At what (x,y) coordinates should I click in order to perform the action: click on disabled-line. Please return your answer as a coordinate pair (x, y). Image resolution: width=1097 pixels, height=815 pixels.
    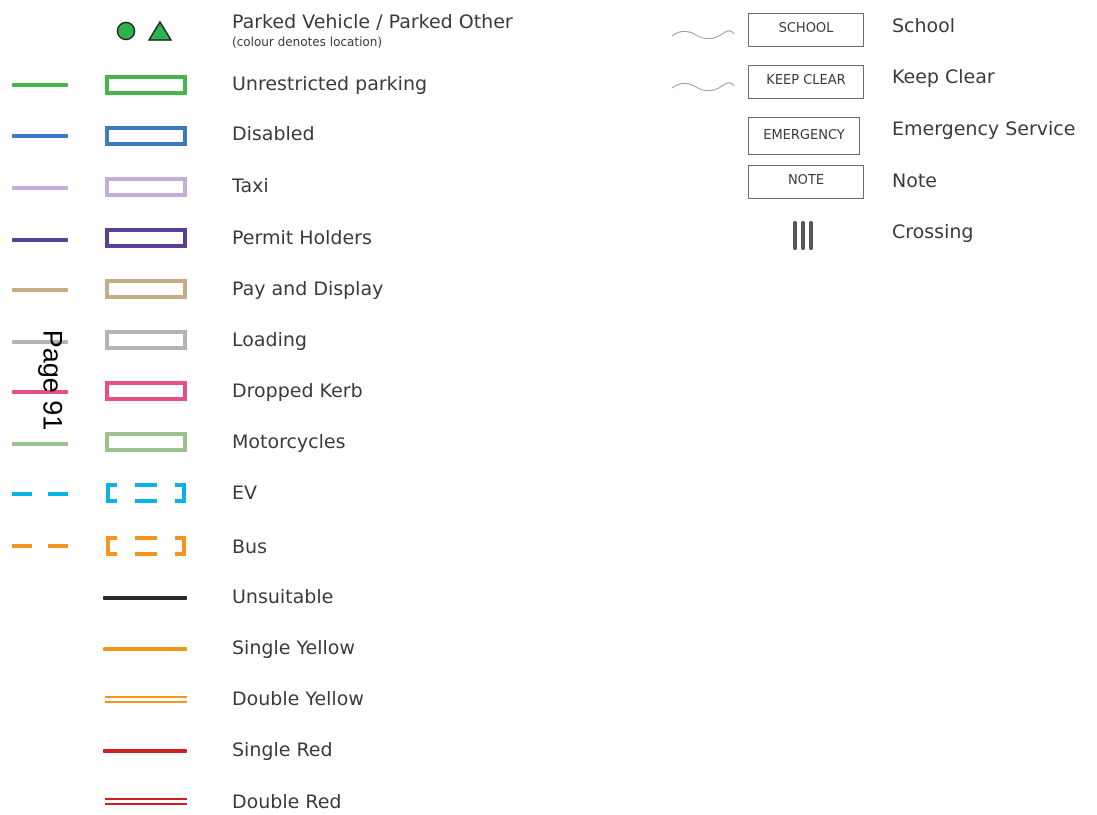
    Looking at the image, I should click on (40, 136).